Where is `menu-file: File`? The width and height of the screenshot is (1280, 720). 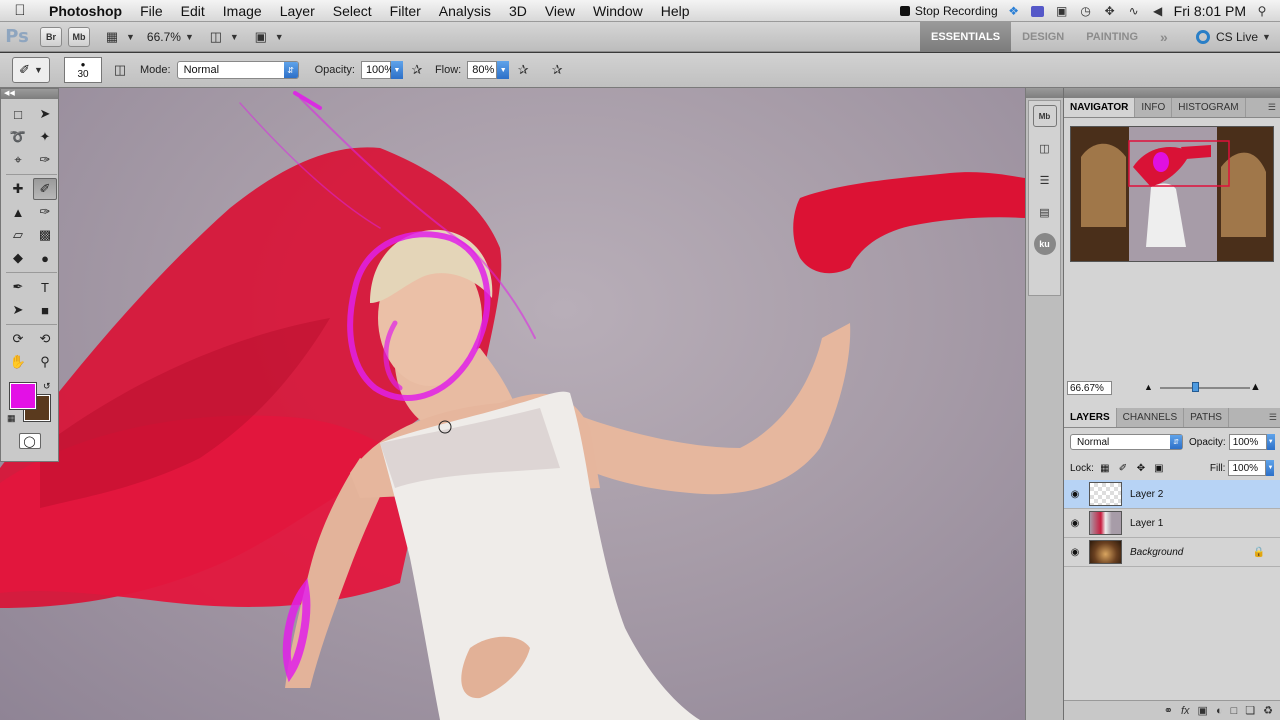
menu-file: File is located at coordinates (151, 11).